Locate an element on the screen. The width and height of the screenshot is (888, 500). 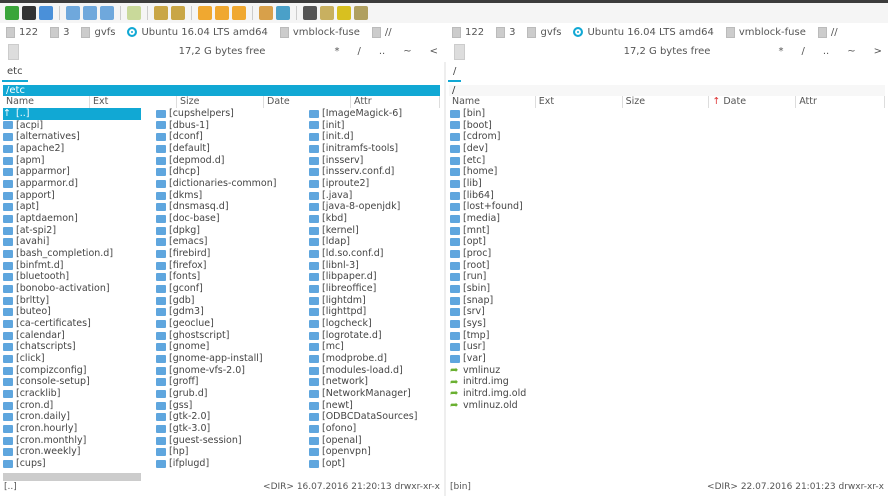
drive-button: // is located at coordinates (381, 32).